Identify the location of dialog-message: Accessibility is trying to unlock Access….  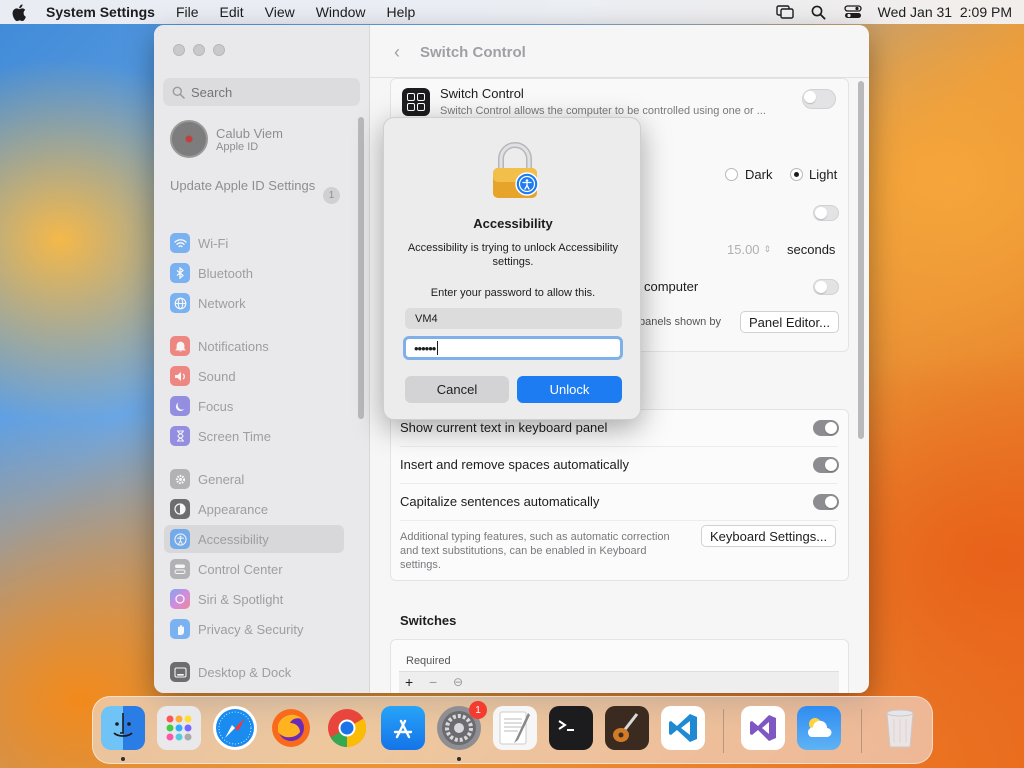
(513, 255).